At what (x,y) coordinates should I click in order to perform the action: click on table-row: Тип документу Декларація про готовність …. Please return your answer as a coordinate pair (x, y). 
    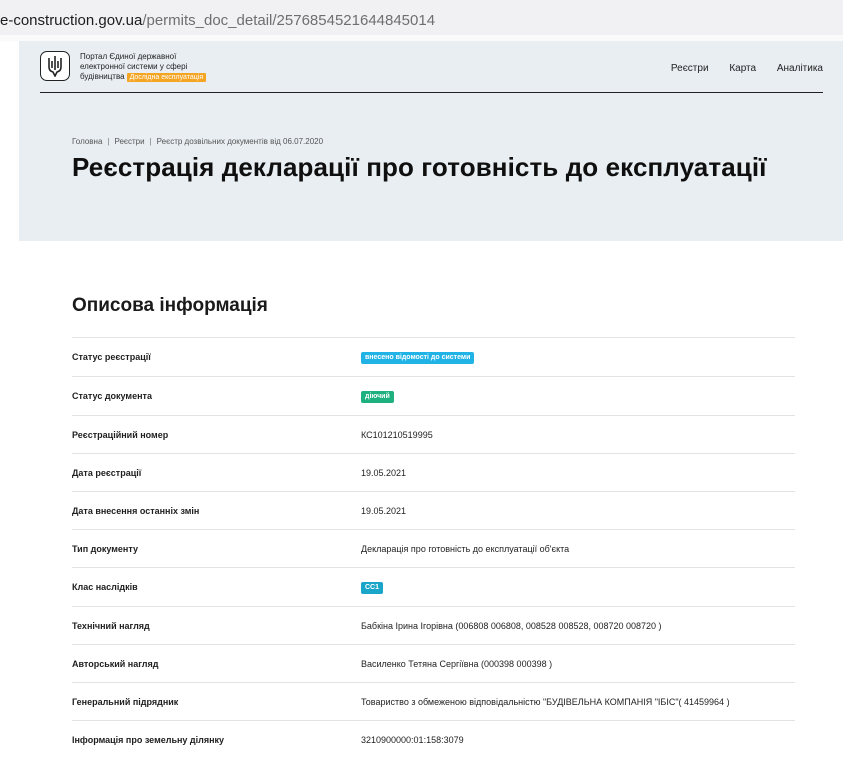
    Looking at the image, I should click on (433, 548).